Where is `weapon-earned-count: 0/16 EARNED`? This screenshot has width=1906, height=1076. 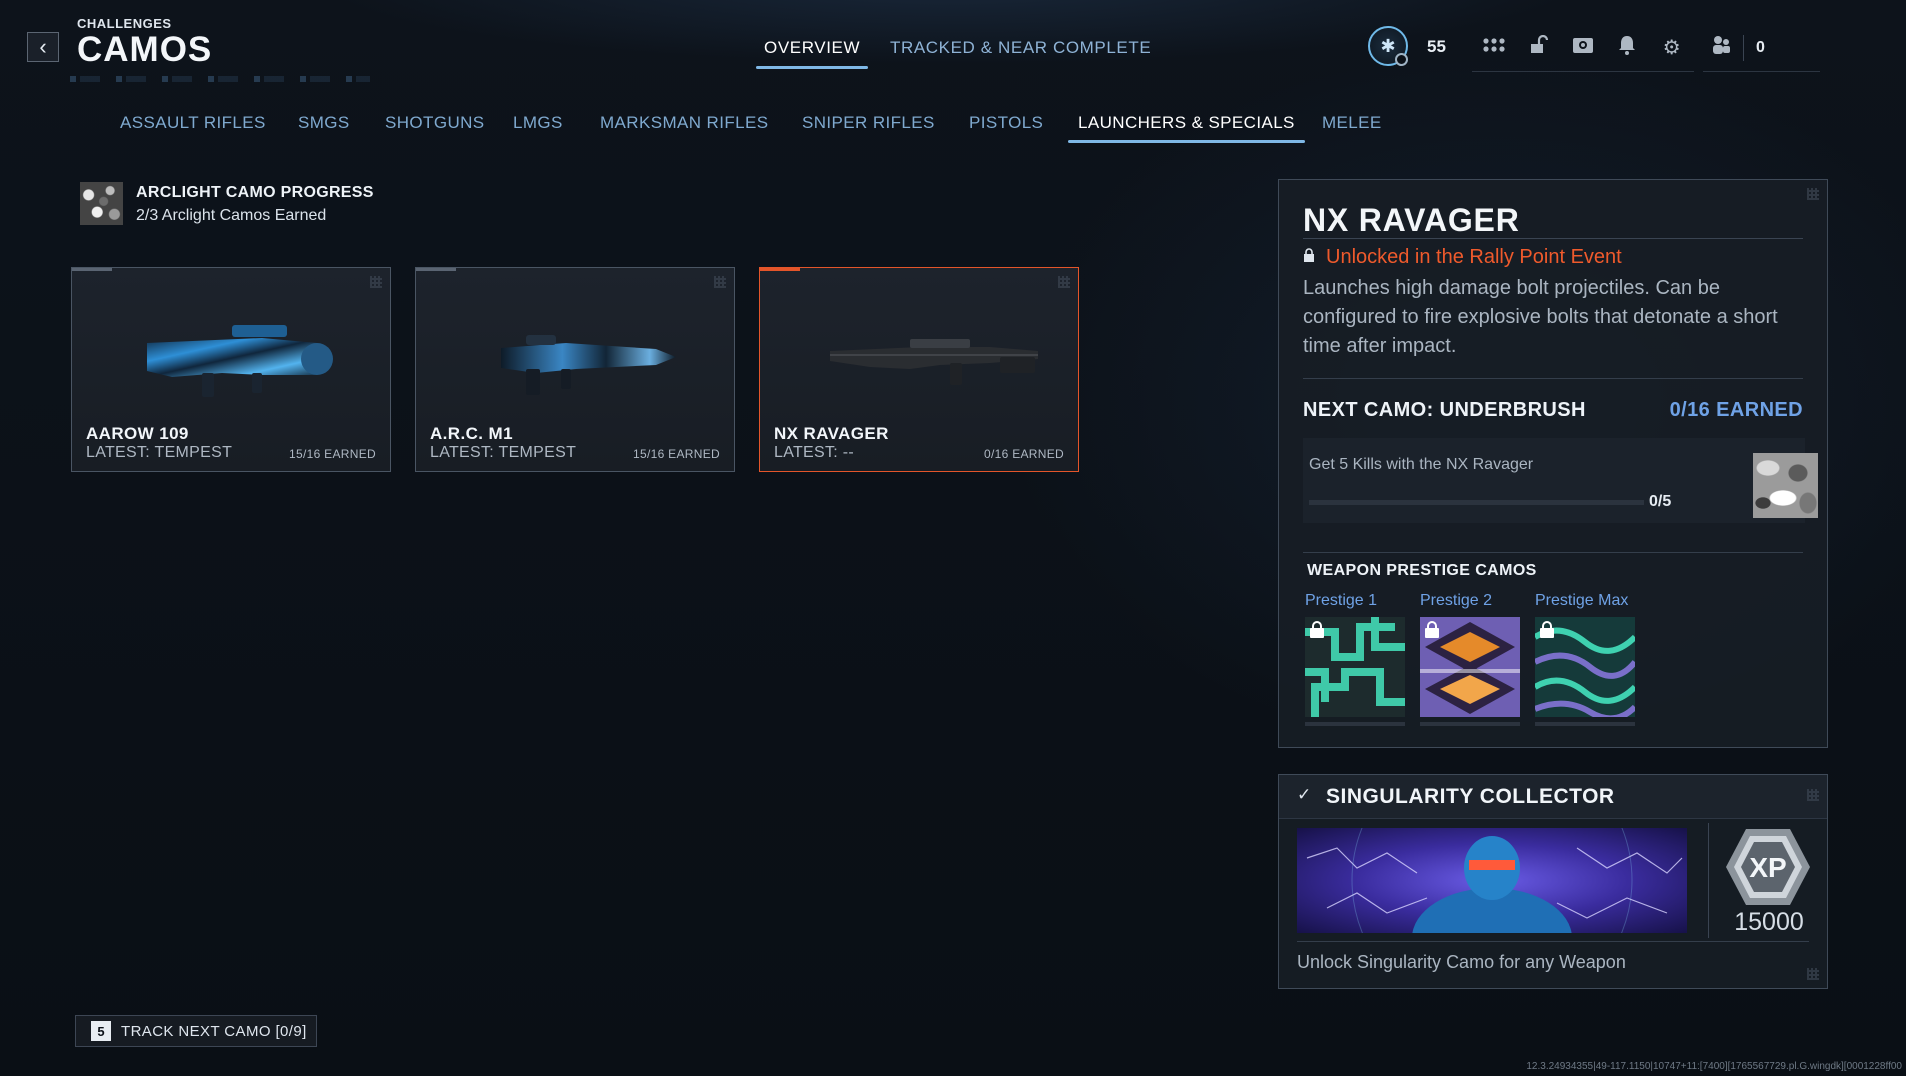
weapon-earned-count: 0/16 EARNED is located at coordinates (1024, 454).